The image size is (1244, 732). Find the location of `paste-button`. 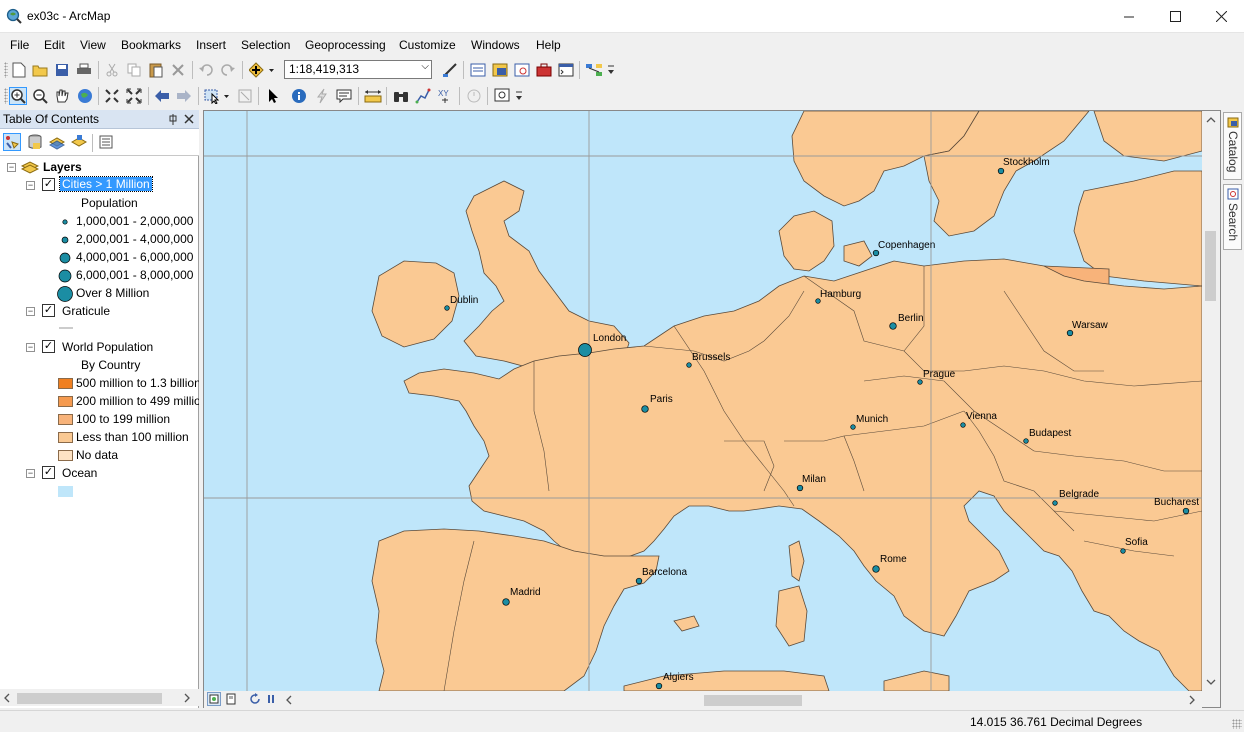

paste-button is located at coordinates (156, 70).